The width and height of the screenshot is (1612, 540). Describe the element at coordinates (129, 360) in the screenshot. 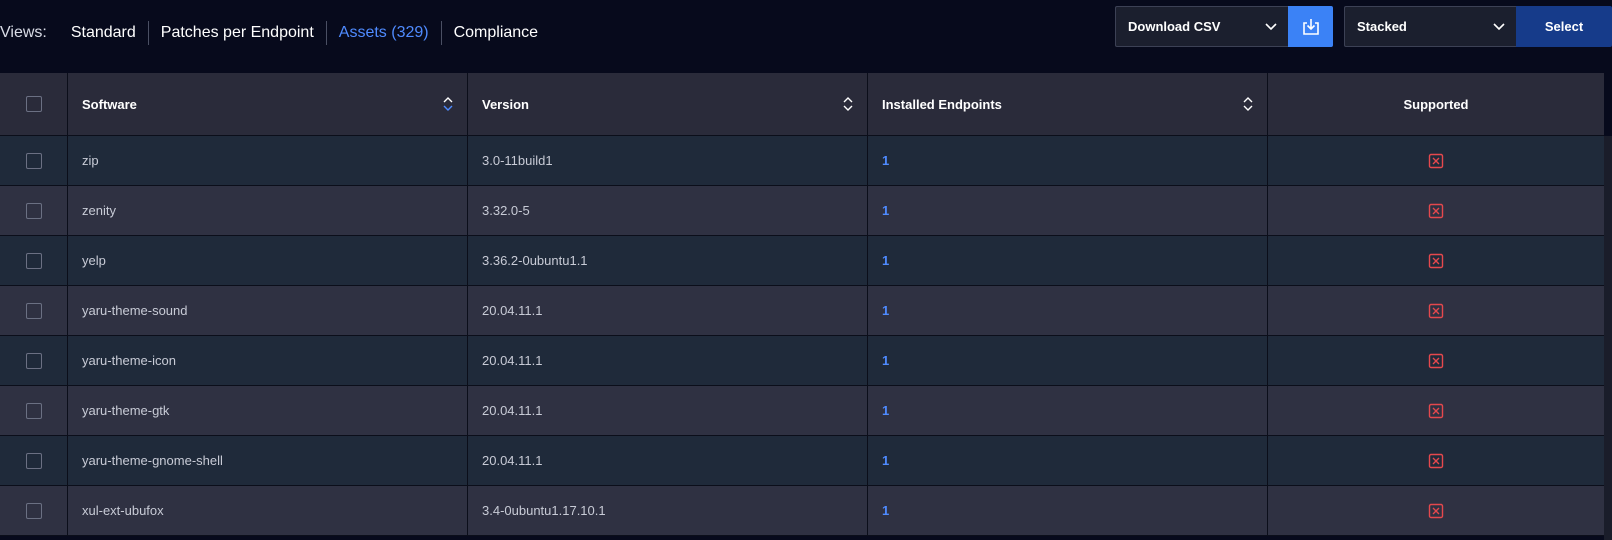

I see `software-name: yaru-theme-icon` at that location.